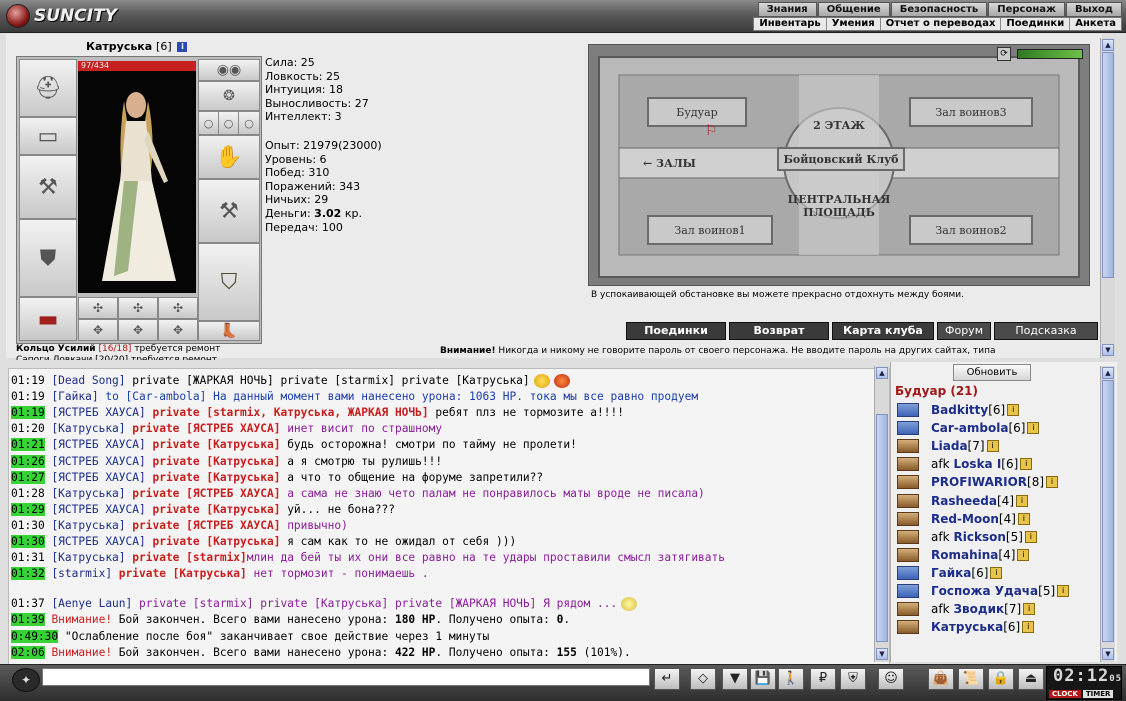 The width and height of the screenshot is (1126, 701). Describe the element at coordinates (787, 9) in the screenshot. I see `nav-knowledge: Знания` at that location.